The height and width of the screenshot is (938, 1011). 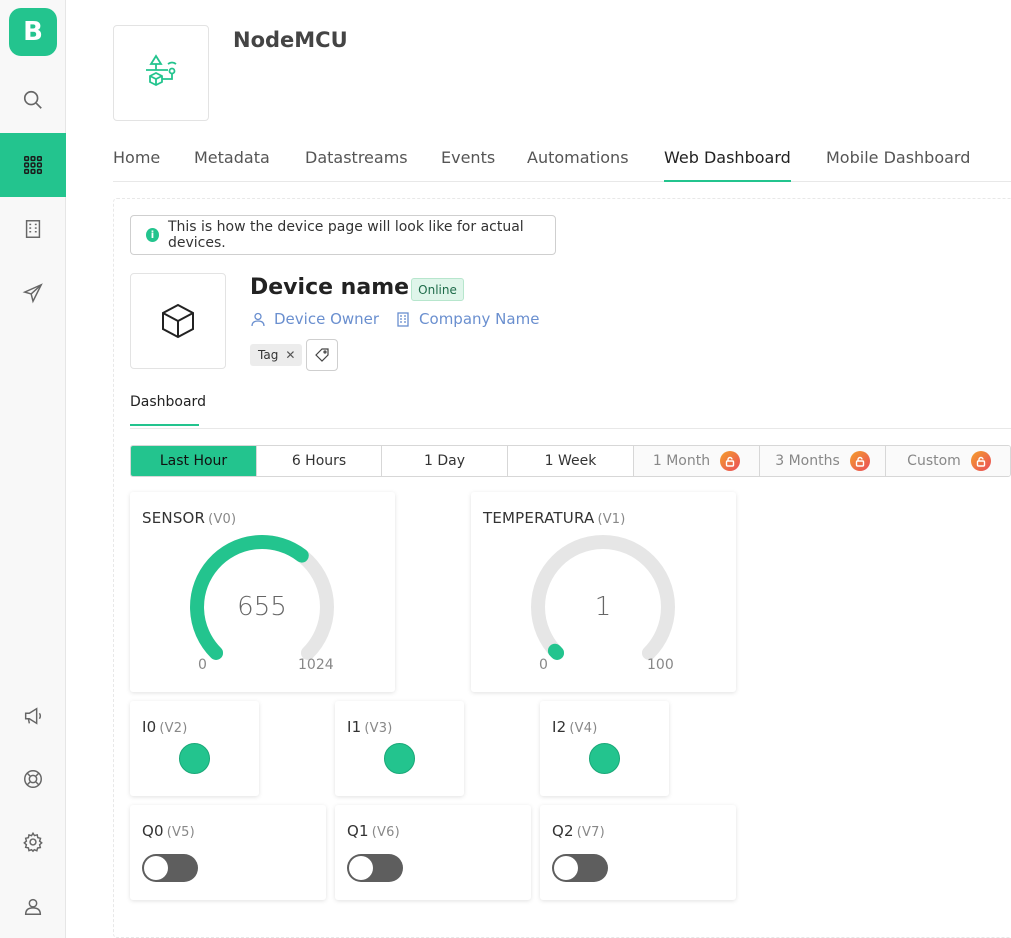 I want to click on company-name-link: Company Name, so click(x=479, y=319).